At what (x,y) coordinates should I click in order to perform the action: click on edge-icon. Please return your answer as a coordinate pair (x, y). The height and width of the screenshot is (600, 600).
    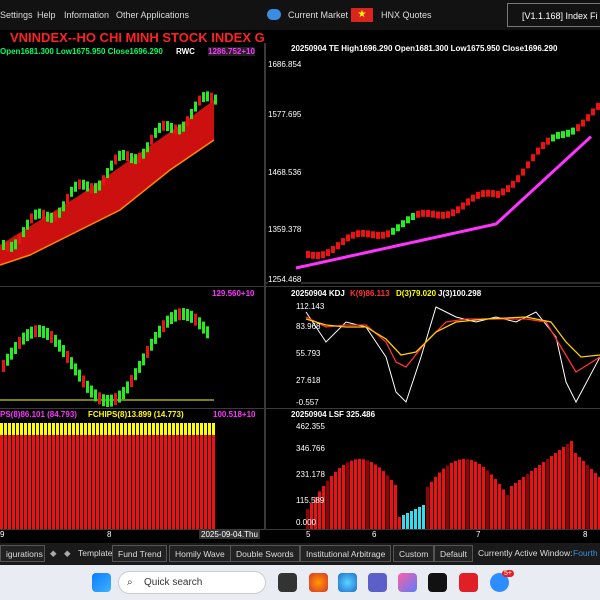
    Looking at the image, I should click on (347, 582).